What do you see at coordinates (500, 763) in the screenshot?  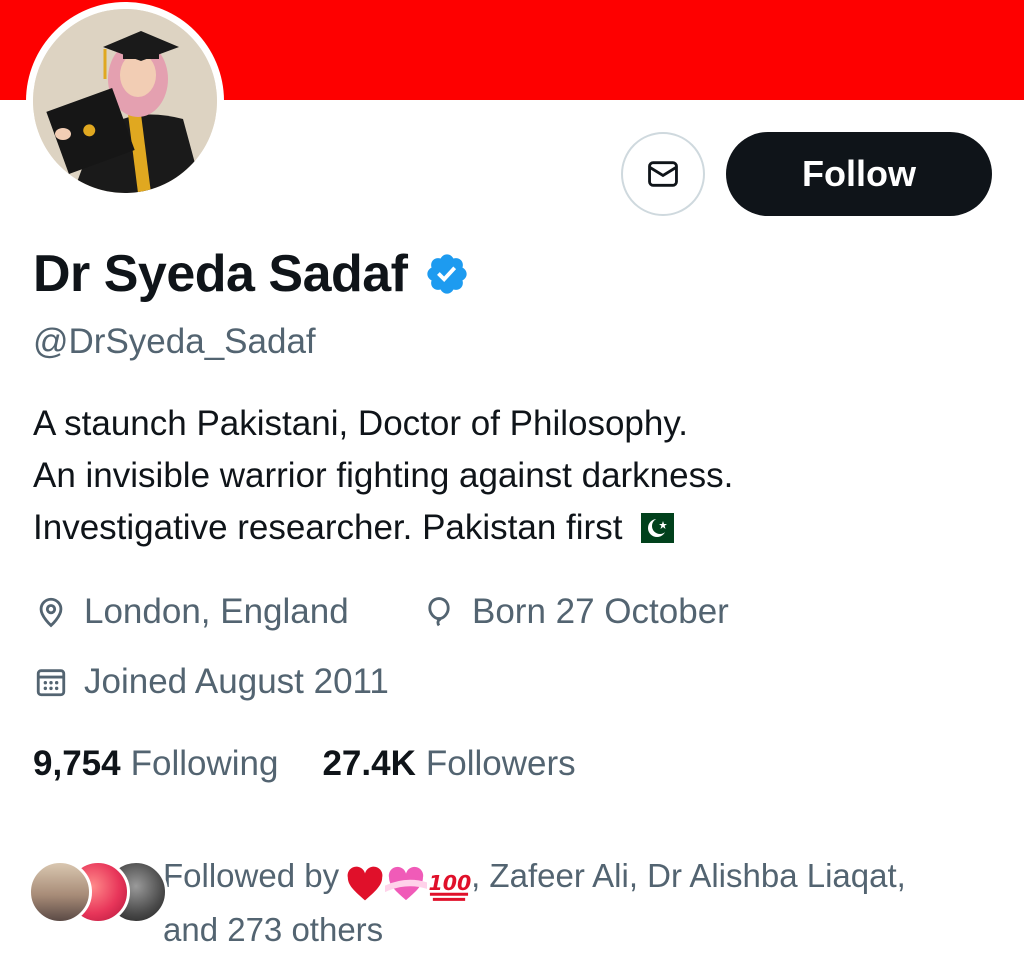 I see `followers-label: Followers` at bounding box center [500, 763].